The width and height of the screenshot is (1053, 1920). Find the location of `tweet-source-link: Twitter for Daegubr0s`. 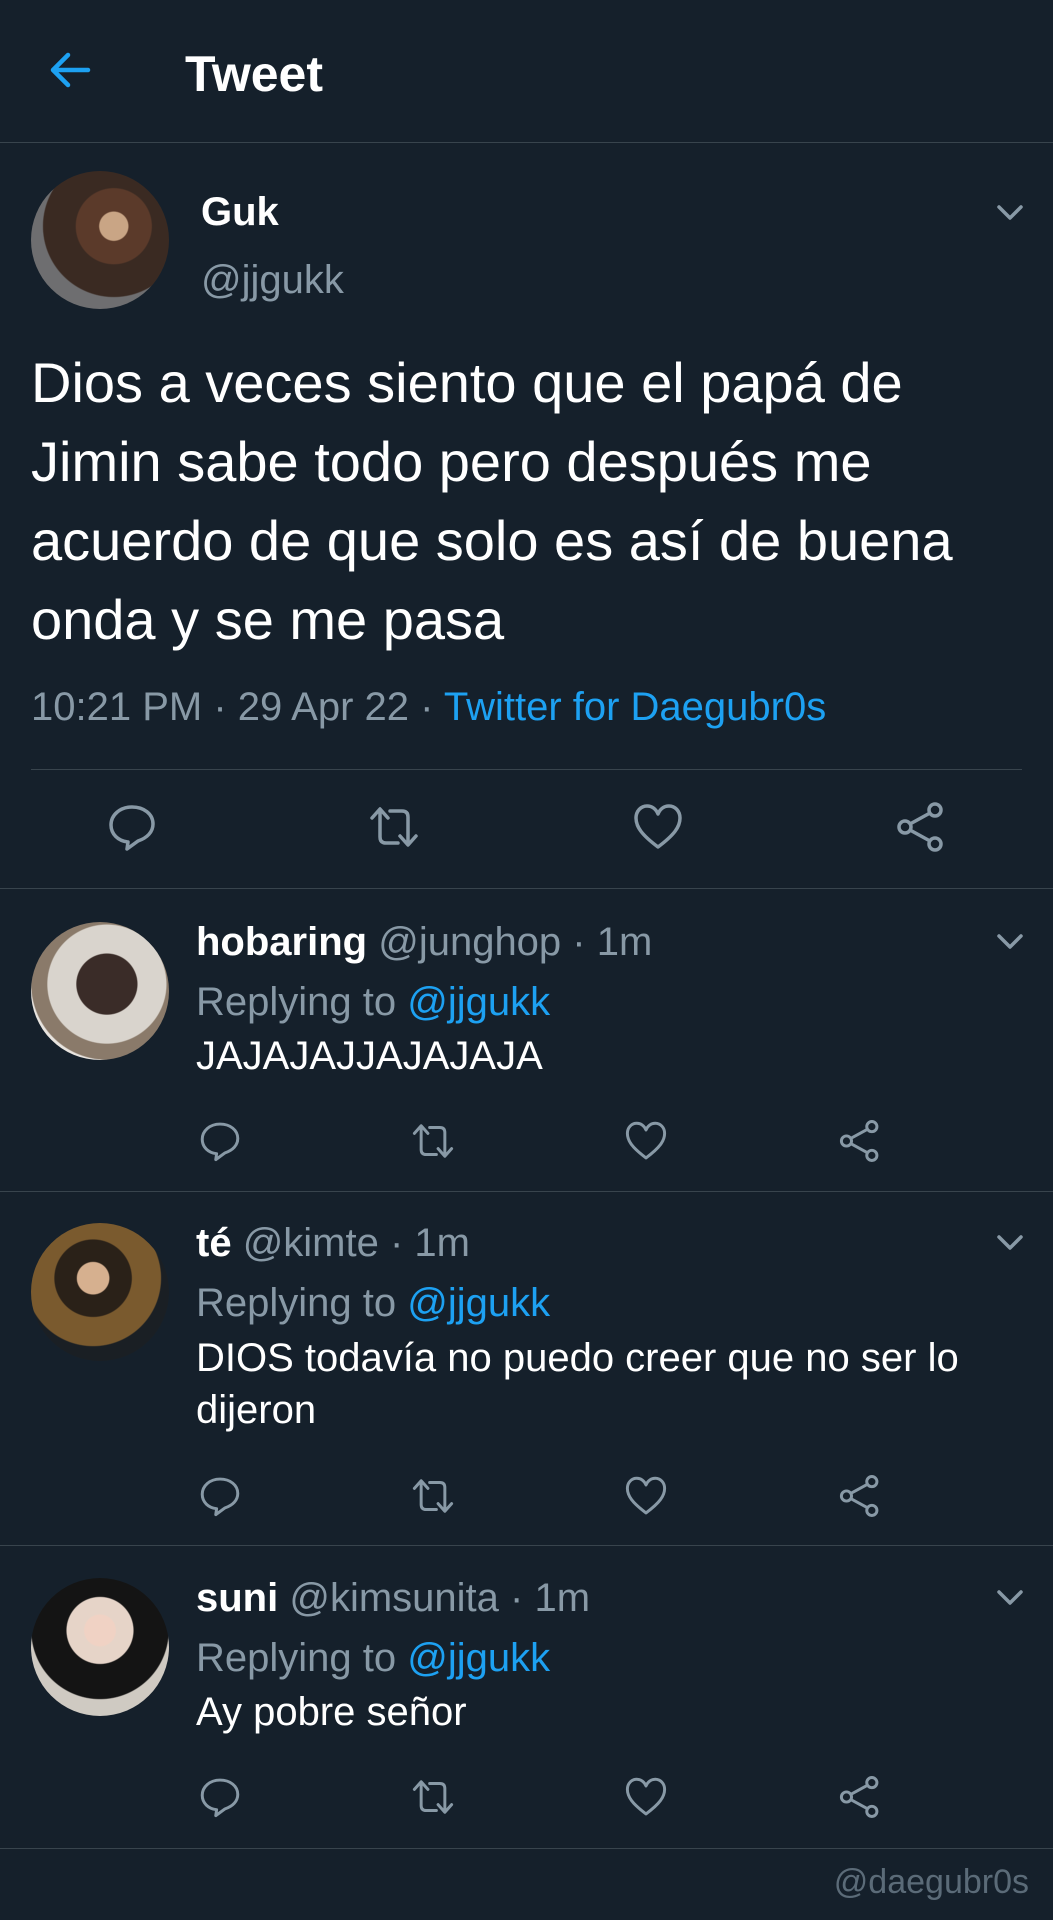

tweet-source-link: Twitter for Daegubr0s is located at coordinates (635, 707).